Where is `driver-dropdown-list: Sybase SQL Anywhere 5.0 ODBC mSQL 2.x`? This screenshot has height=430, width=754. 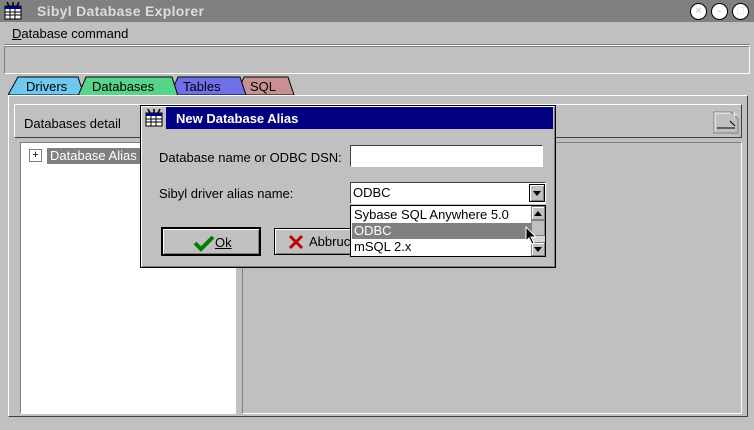
driver-dropdown-list: Sybase SQL Anywhere 5.0 ODBC mSQL 2.x is located at coordinates (448, 231).